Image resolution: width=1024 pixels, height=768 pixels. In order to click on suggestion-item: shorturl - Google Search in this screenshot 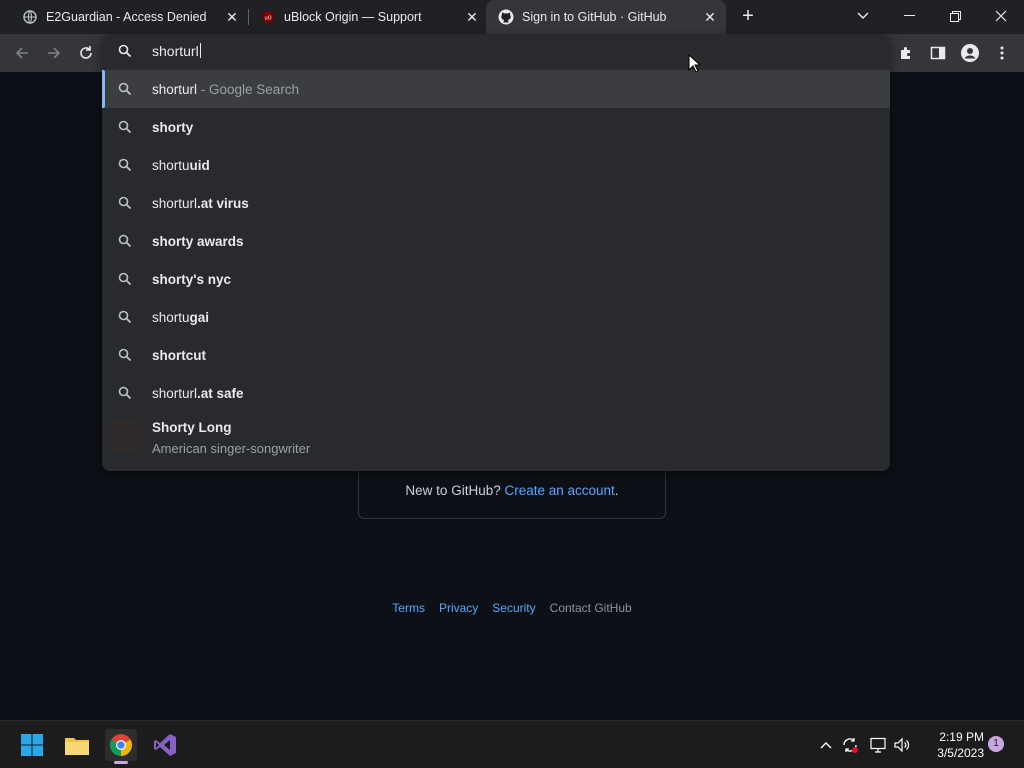, I will do `click(496, 89)`.